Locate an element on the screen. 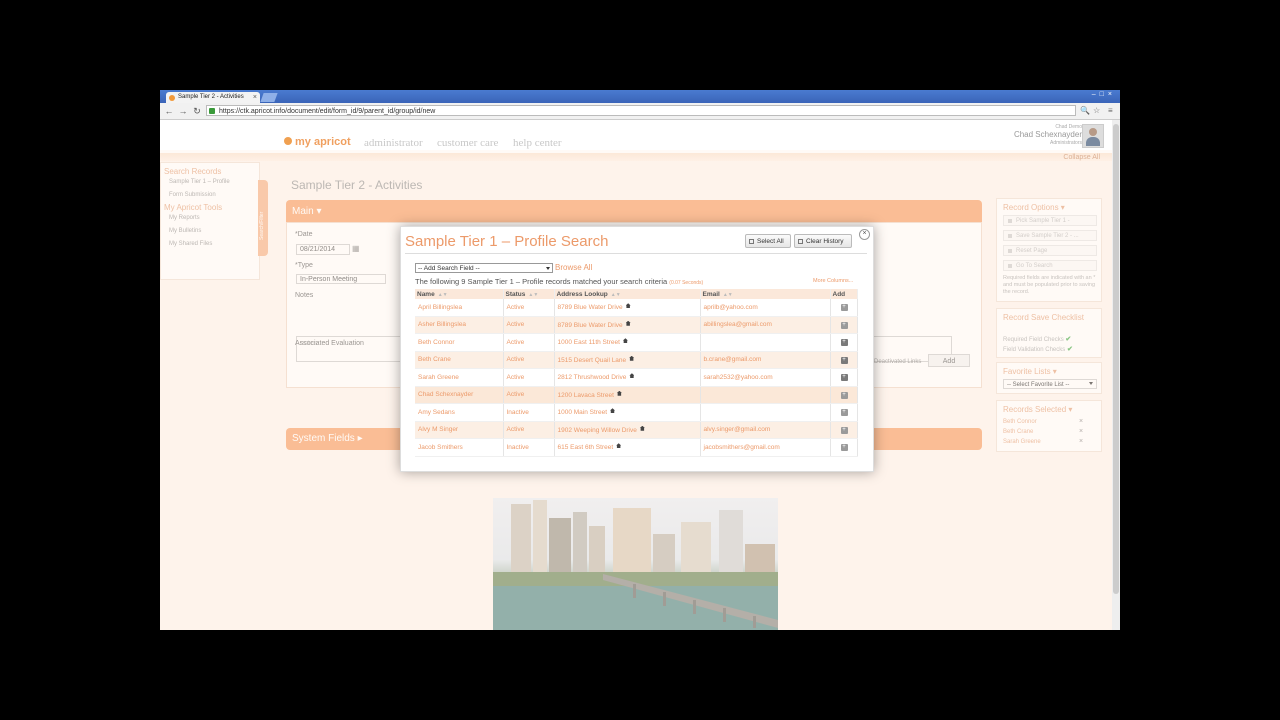  calendar-icon: ▦ is located at coordinates (356, 248).